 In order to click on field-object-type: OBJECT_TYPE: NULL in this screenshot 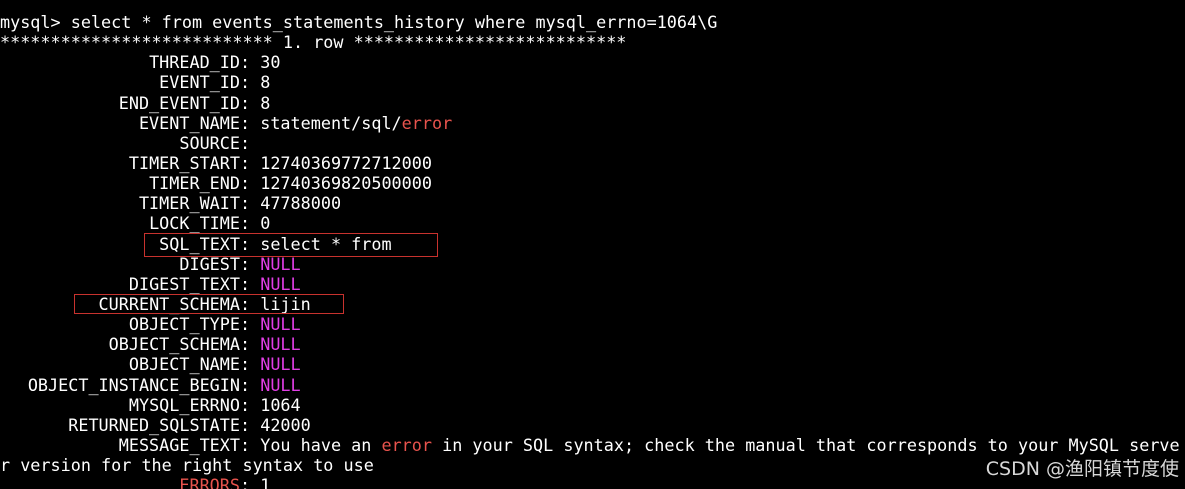, I will do `click(592, 324)`.